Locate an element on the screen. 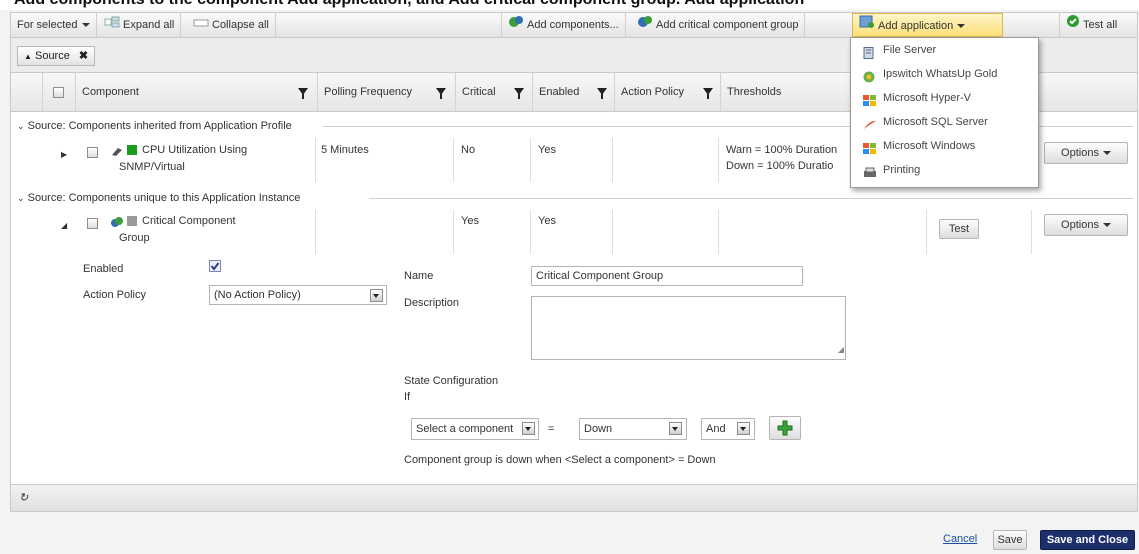 The height and width of the screenshot is (554, 1139). enabled-checkbox is located at coordinates (215, 268).